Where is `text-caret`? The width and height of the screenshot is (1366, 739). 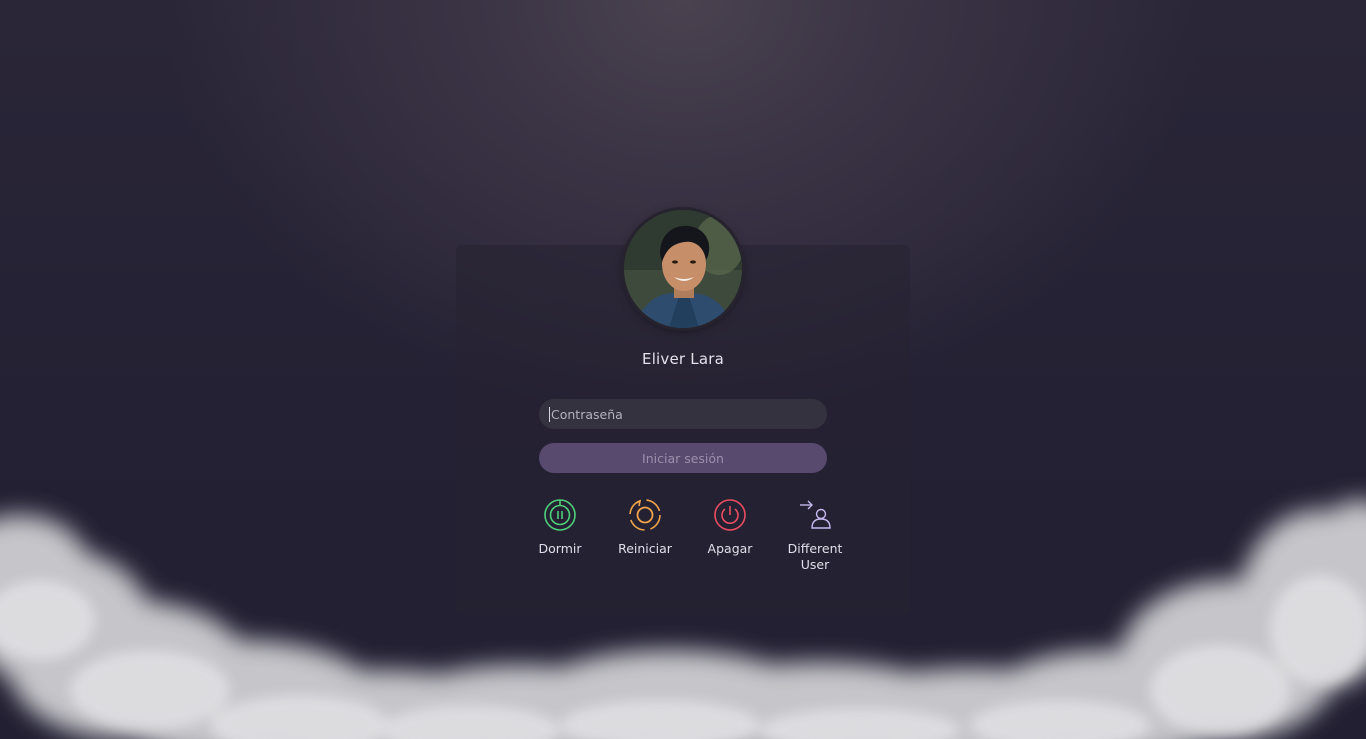
text-caret is located at coordinates (549, 414).